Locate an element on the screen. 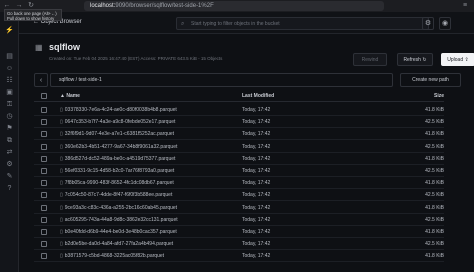 The height and width of the screenshot is (272, 474). left-rail: ⚡ ▤ ☺ ☷ ▣ ⚿ ◷ ⚑ ⧉ ⇄ ⚙ ✎ ? is located at coordinates (9, 142).